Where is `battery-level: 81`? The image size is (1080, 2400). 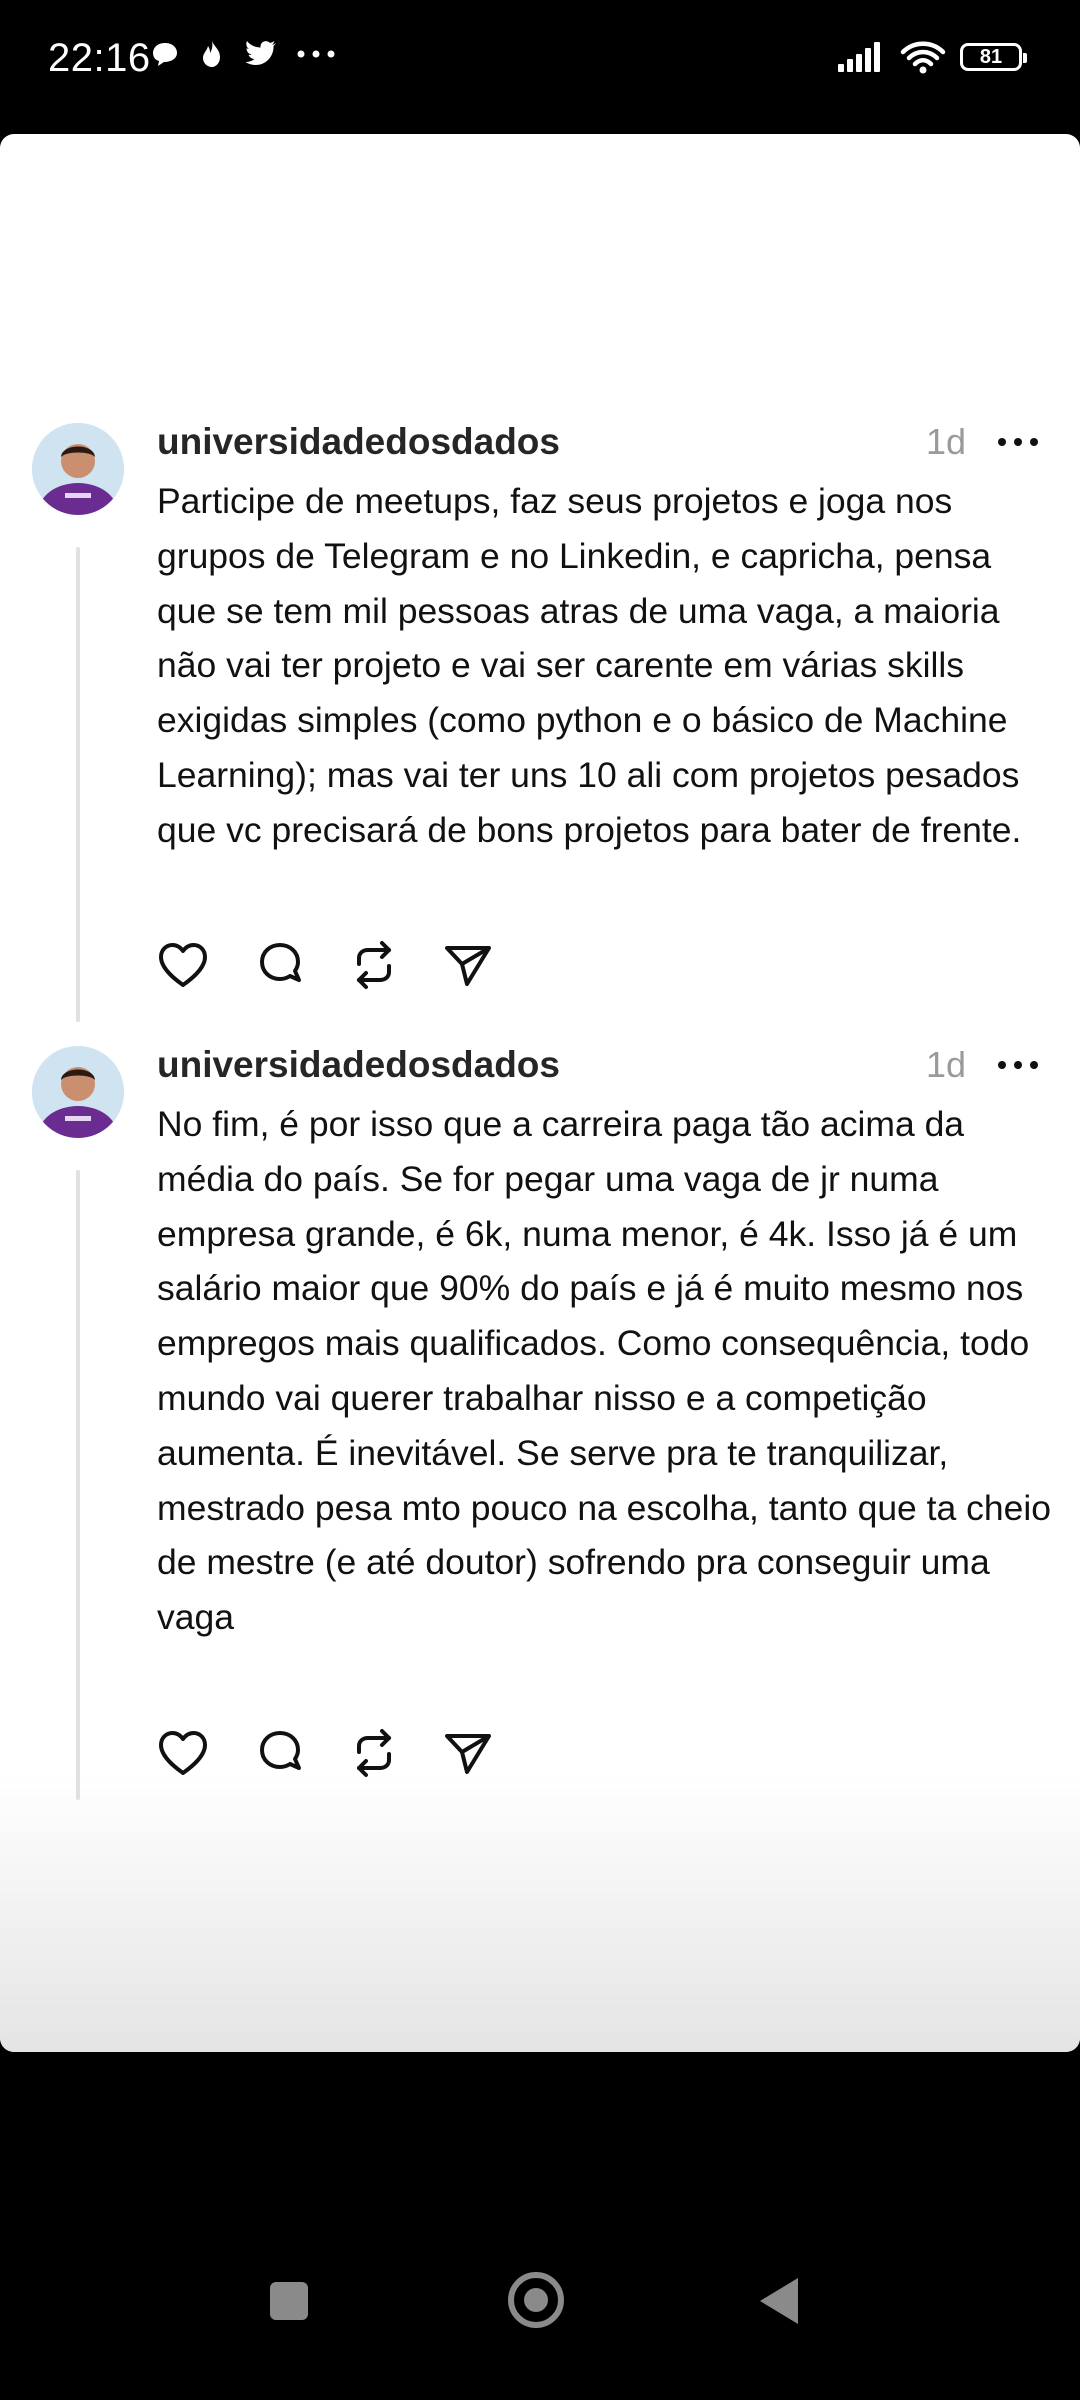 battery-level: 81 is located at coordinates (991, 56).